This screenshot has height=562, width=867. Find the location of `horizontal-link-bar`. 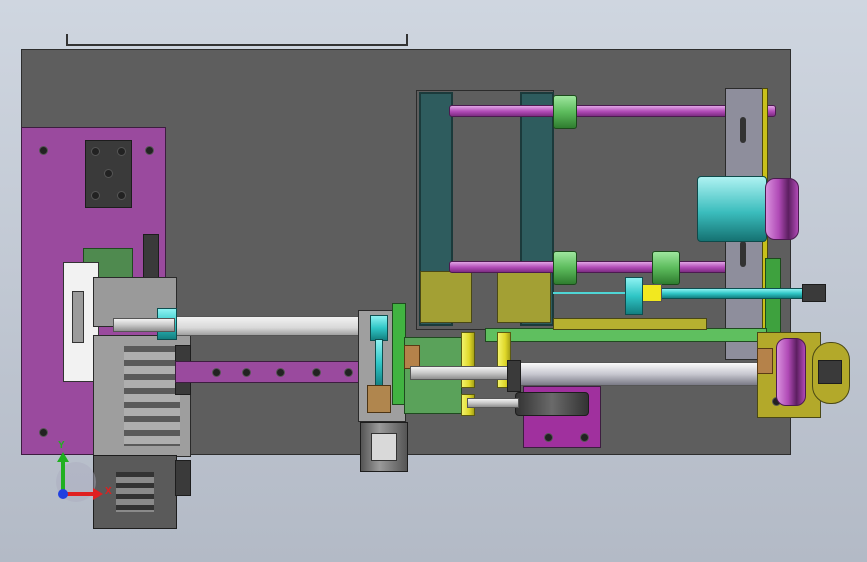

horizontal-link-bar is located at coordinates (268, 372).